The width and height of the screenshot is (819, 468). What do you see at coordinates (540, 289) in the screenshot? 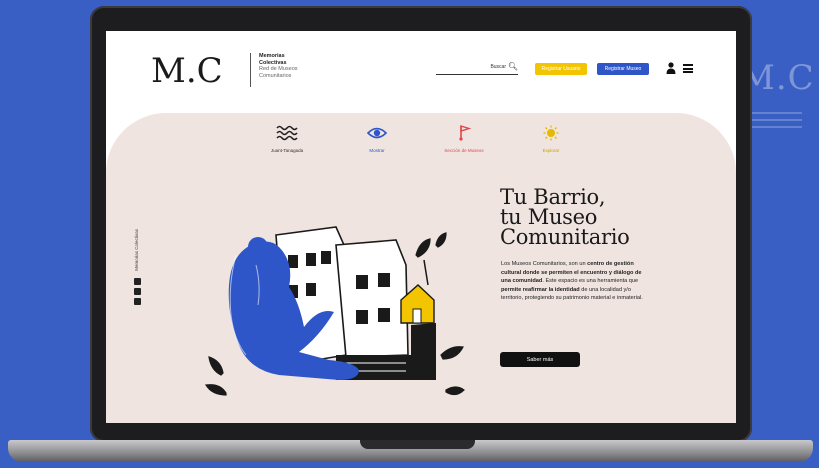
I see `desc-bold: permite reafirmar la identidad` at bounding box center [540, 289].